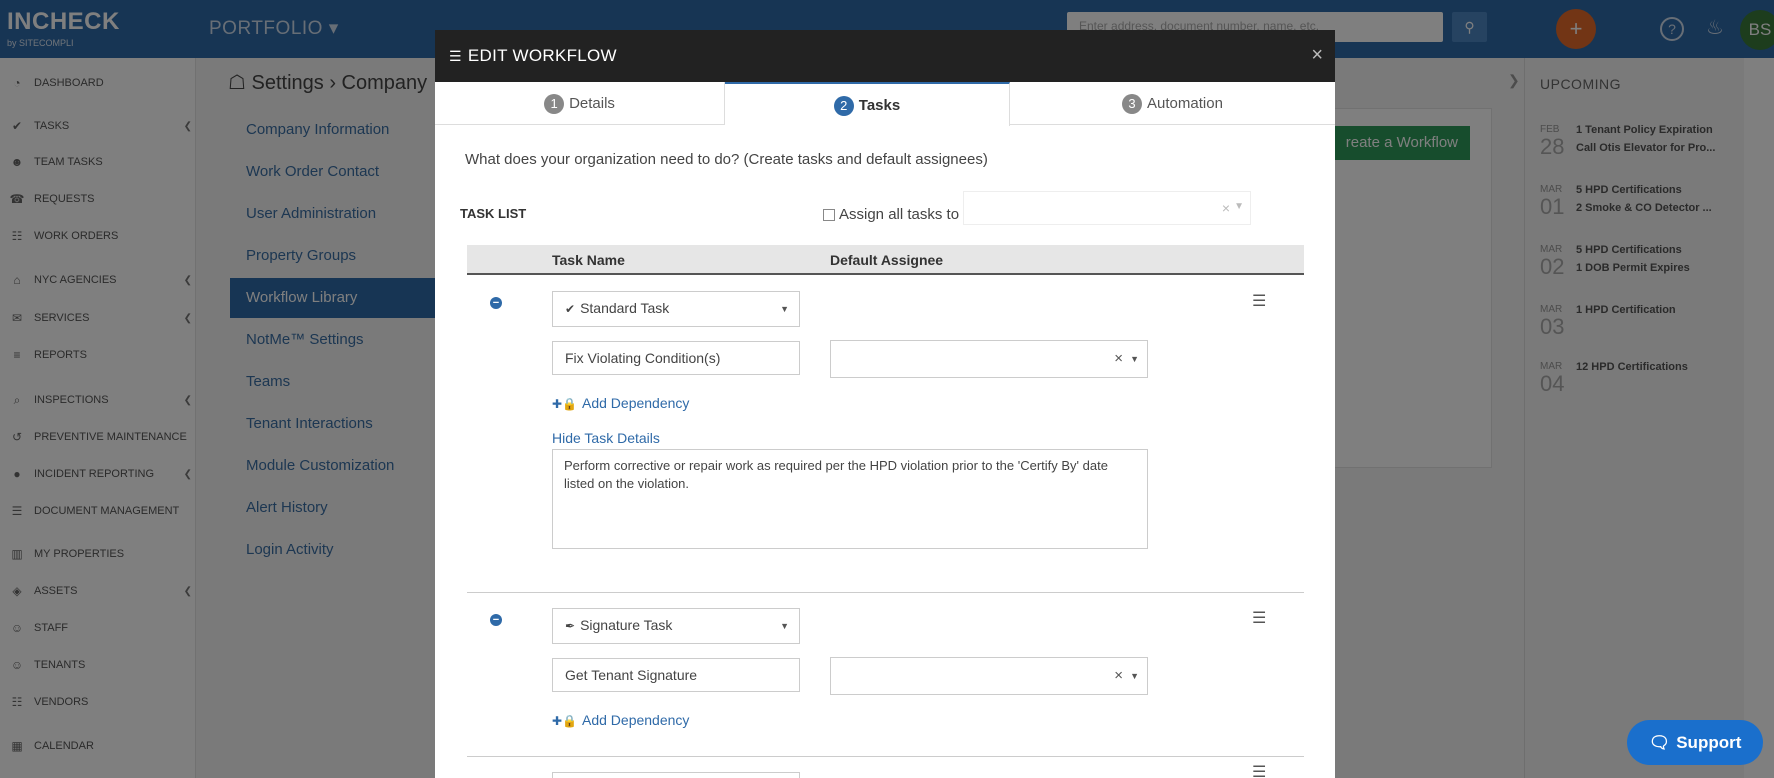 Image resolution: width=1774 pixels, height=778 pixels. What do you see at coordinates (588, 260) in the screenshot?
I see `column-task-name: Task Name` at bounding box center [588, 260].